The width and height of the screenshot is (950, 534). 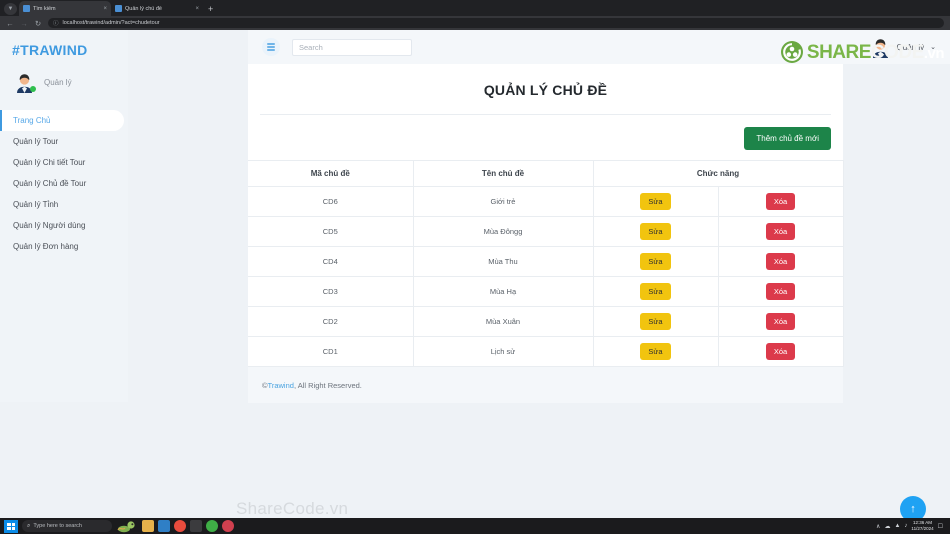 I want to click on online-status-dot, so click(x=33, y=89).